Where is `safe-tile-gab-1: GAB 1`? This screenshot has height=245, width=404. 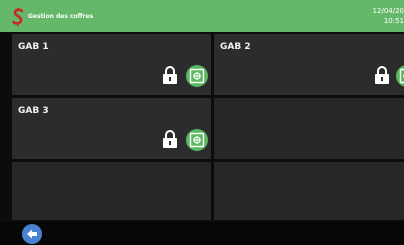 safe-tile-gab-1: GAB 1 is located at coordinates (111, 64).